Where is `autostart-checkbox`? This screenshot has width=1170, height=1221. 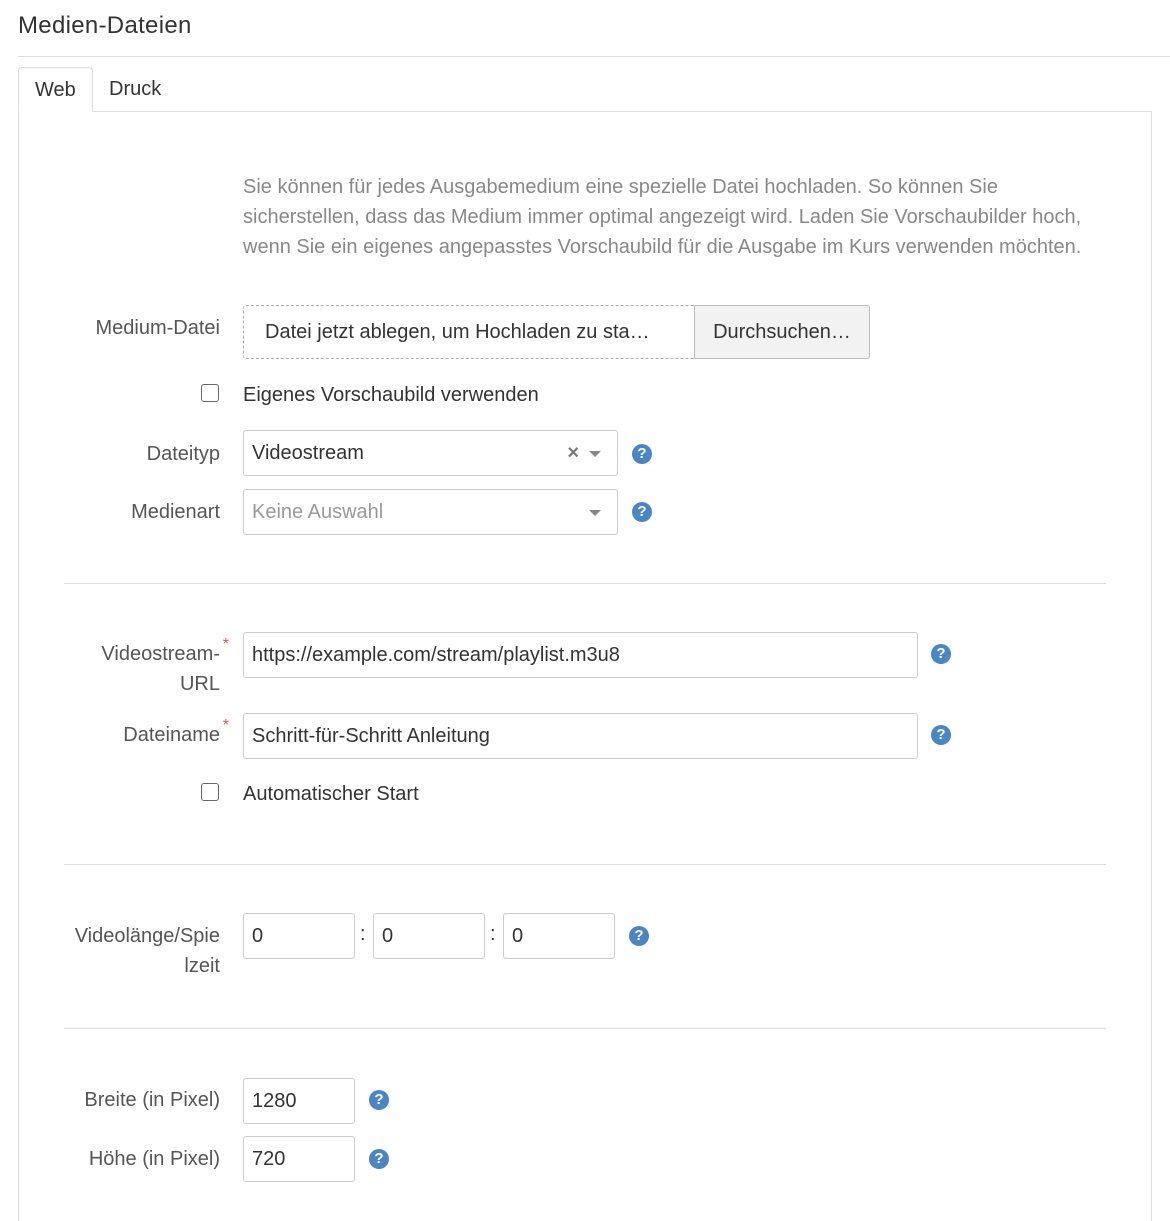 autostart-checkbox is located at coordinates (210, 792).